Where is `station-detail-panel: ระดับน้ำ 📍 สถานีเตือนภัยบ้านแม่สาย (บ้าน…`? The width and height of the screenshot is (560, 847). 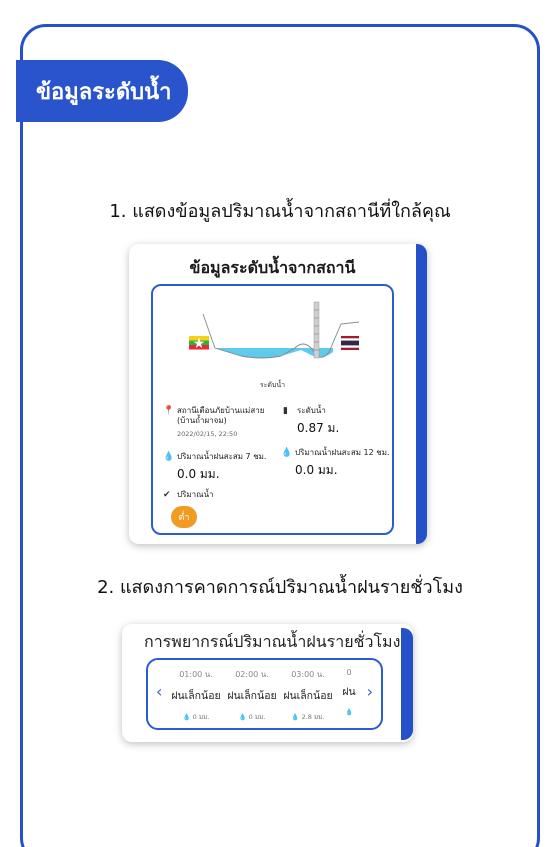 station-detail-panel: ระดับน้ำ 📍 สถานีเตือนภัยบ้านแม่สาย (บ้าน… is located at coordinates (272, 409).